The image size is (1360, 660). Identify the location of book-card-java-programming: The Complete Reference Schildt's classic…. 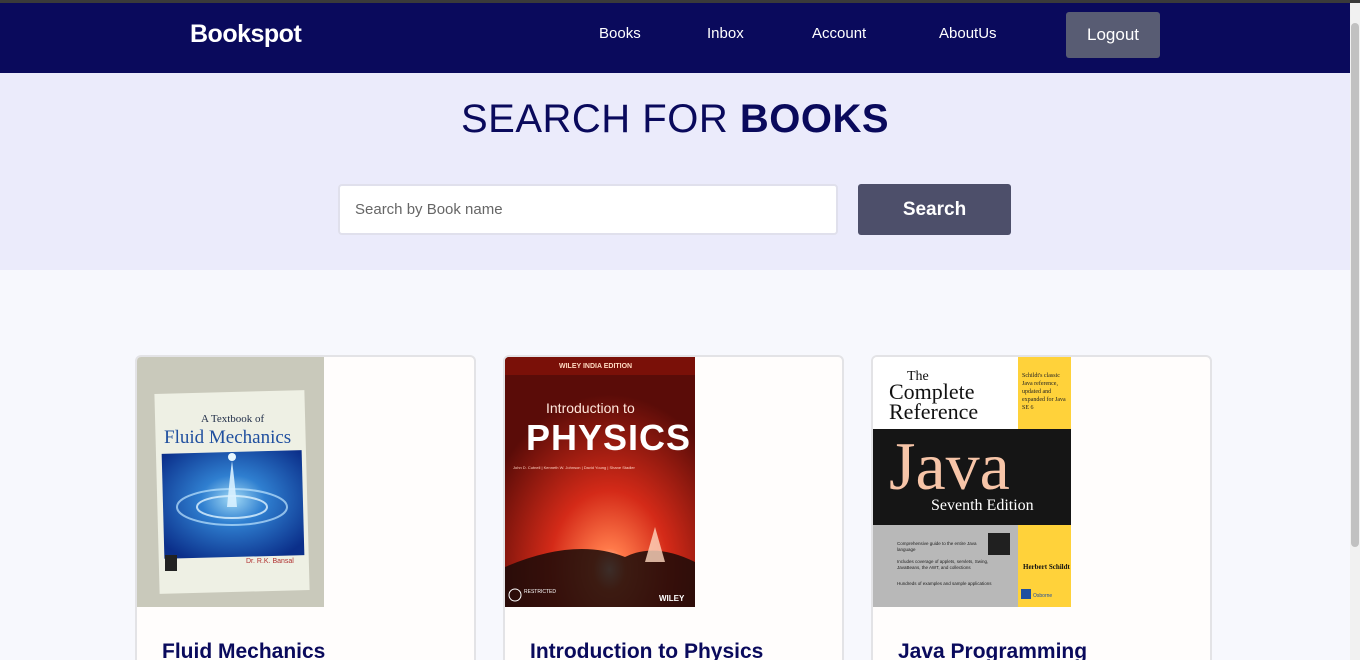
(1041, 507).